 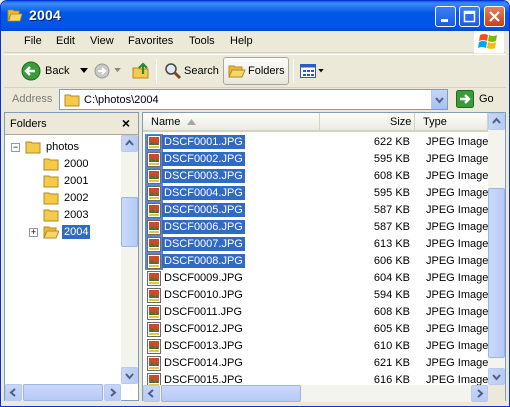 What do you see at coordinates (315, 193) in the screenshot?
I see `file-row: DSCF0004.JPG 595 KB JPEG Image` at bounding box center [315, 193].